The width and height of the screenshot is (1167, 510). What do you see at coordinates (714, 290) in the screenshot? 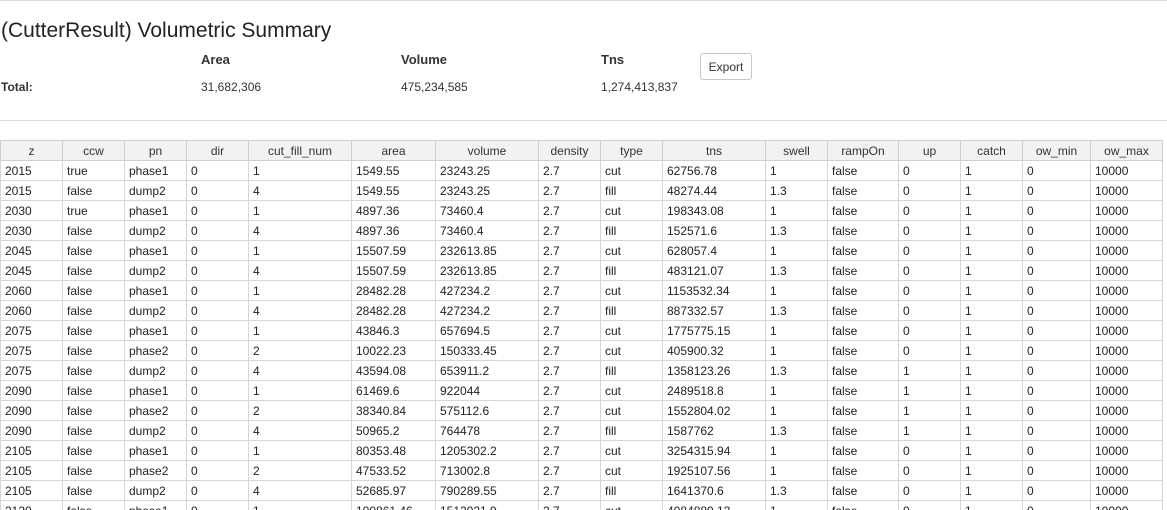
I see `cell-tns: 1153532.34` at bounding box center [714, 290].